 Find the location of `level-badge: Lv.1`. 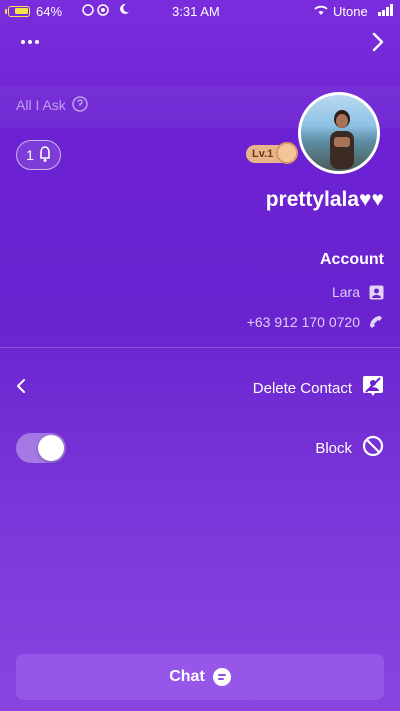

level-badge: Lv.1 is located at coordinates (272, 153).